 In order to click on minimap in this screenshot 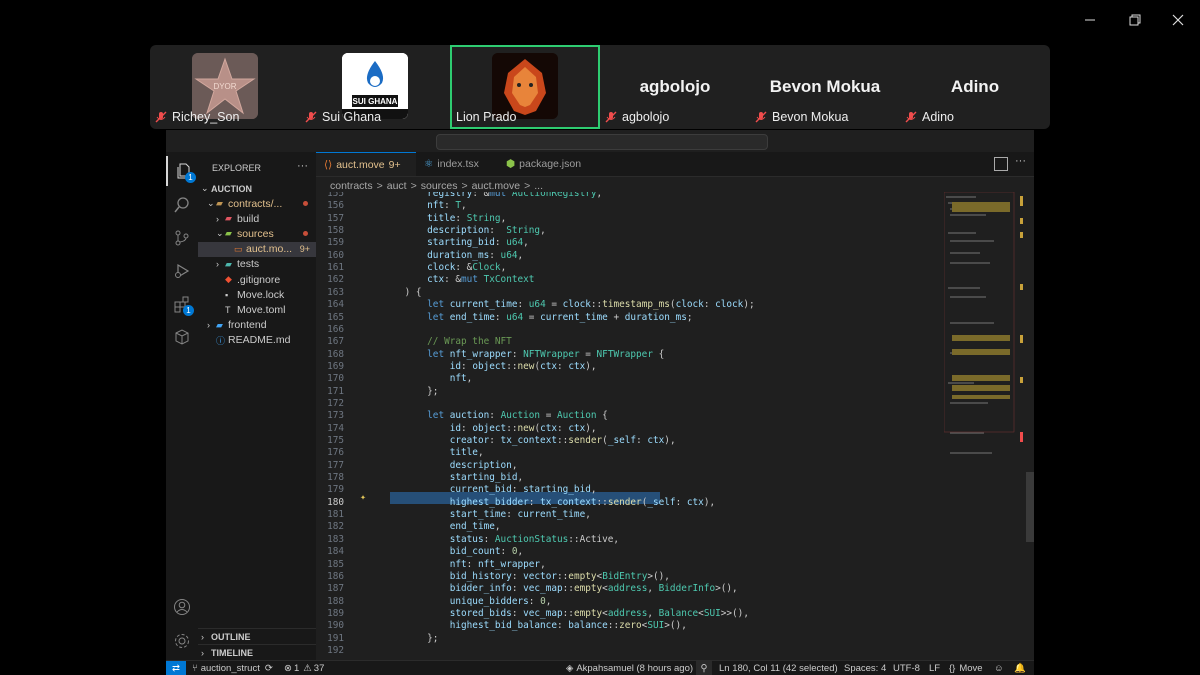, I will do `click(983, 401)`.